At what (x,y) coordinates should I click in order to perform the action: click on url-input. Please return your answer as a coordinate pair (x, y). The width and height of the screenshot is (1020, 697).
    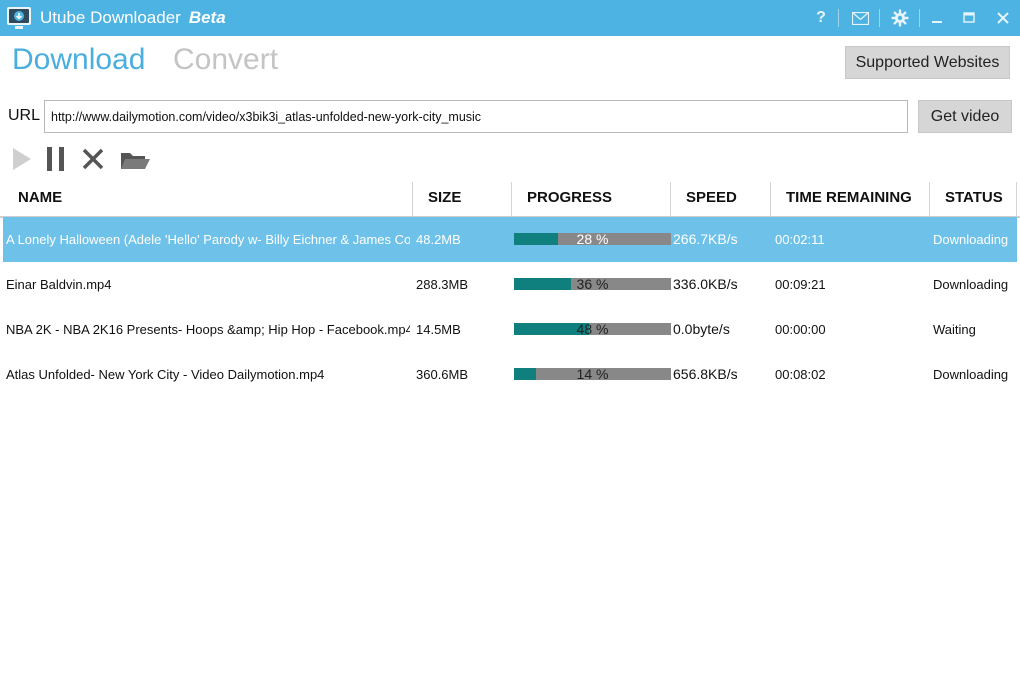
    Looking at the image, I should click on (476, 116).